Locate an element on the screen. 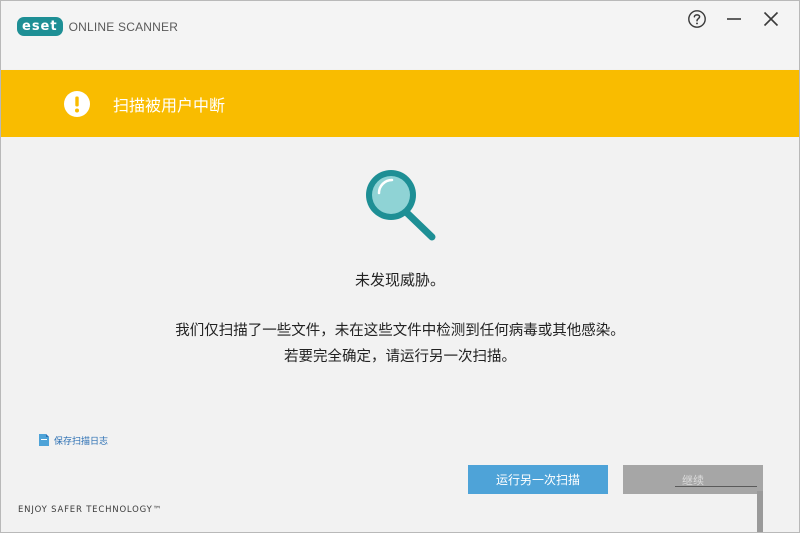 This screenshot has height=533, width=800. save-document-icon is located at coordinates (44, 440).